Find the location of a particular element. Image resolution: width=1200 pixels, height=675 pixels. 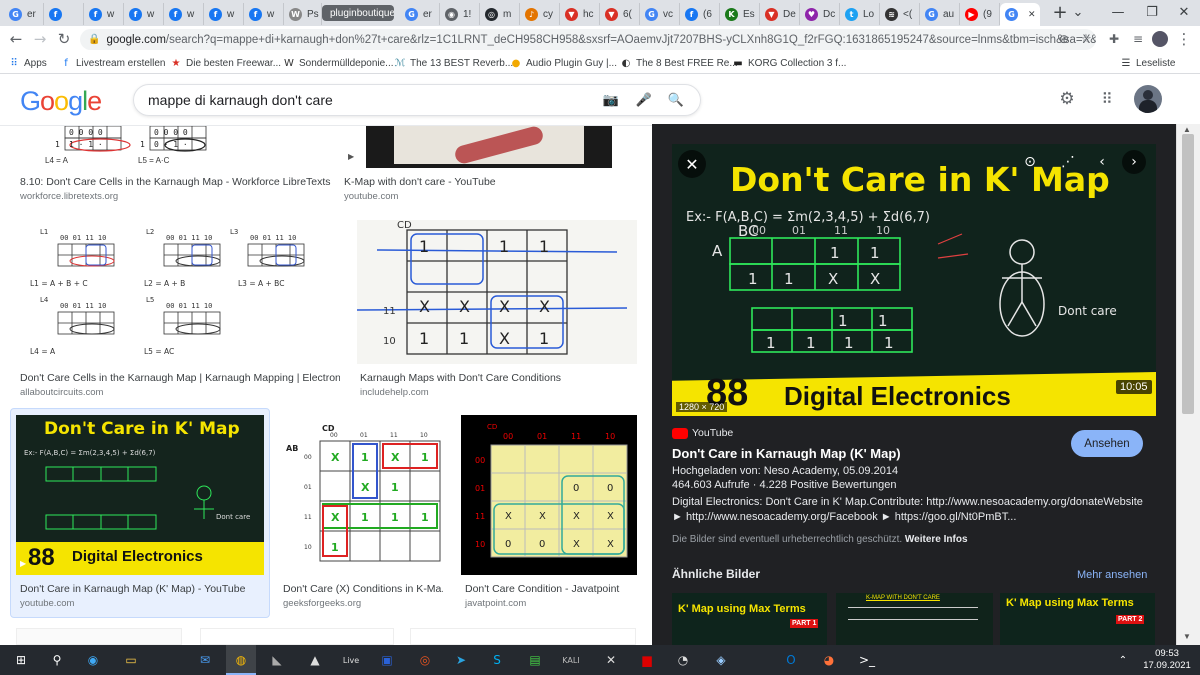

chrome-icon: ◍ is located at coordinates (241, 660).